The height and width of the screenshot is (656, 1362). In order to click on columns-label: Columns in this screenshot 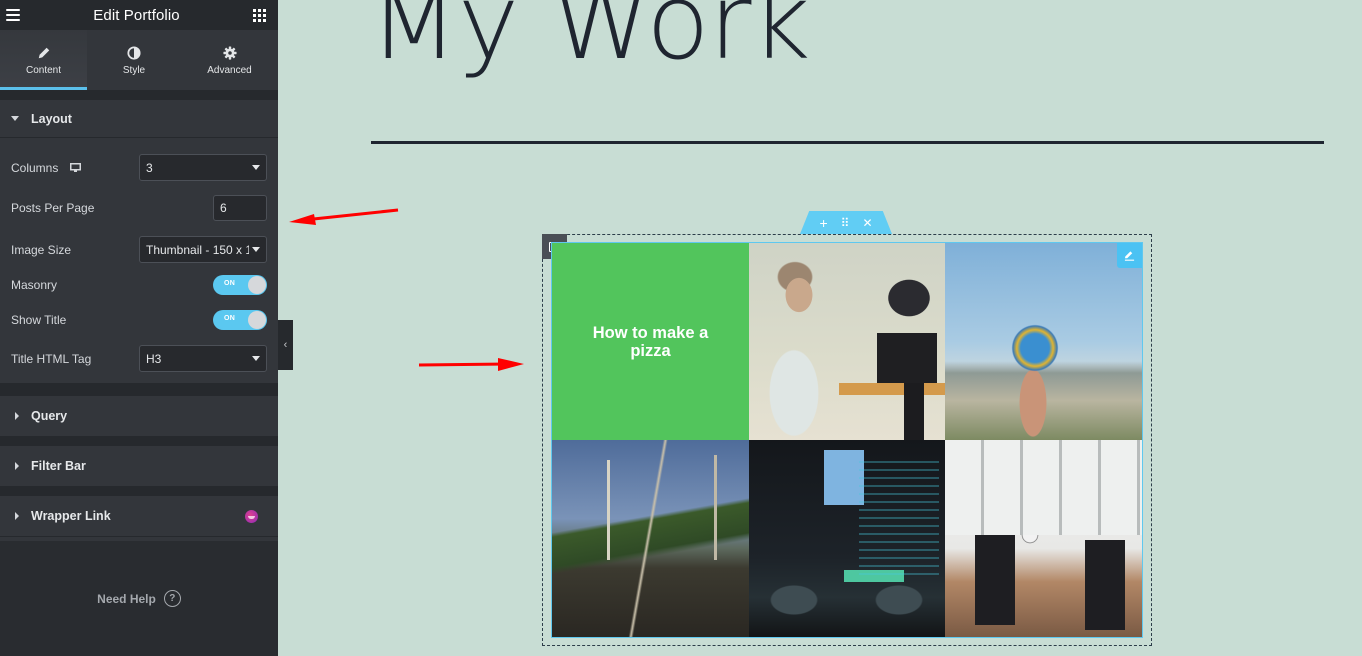, I will do `click(35, 167)`.